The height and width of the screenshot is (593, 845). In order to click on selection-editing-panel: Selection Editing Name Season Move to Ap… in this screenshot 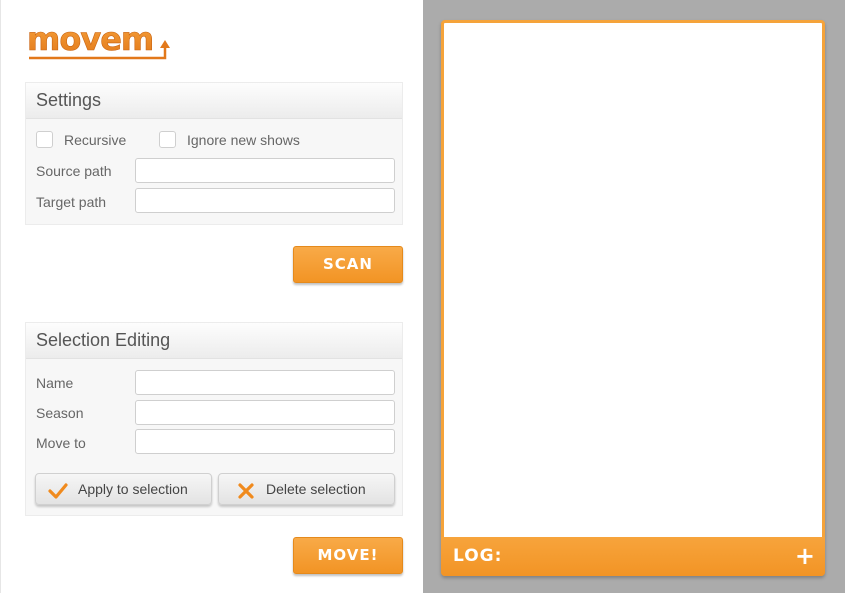, I will do `click(214, 419)`.